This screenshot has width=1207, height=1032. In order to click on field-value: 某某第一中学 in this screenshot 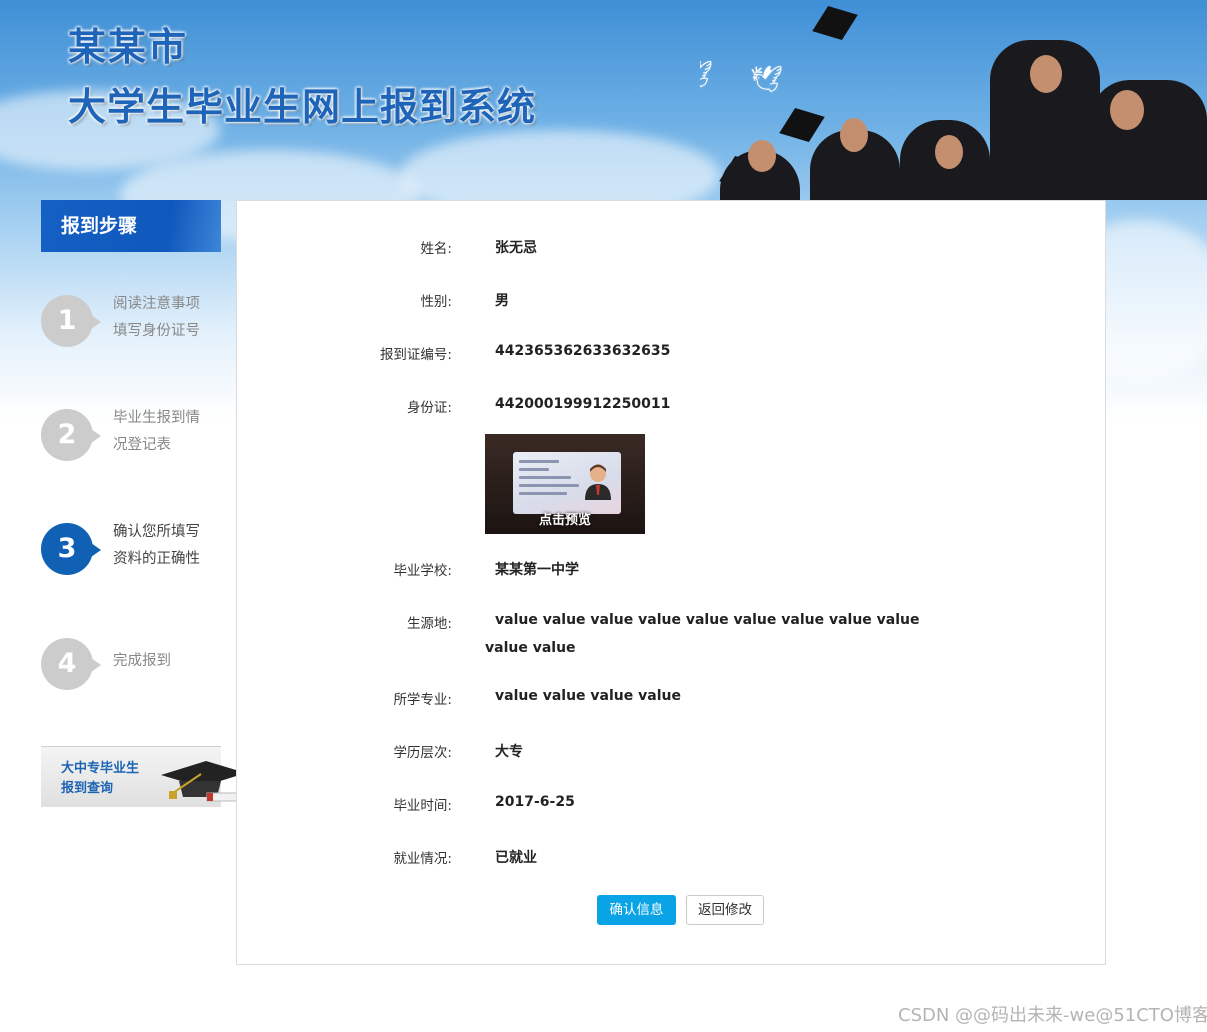, I will do `click(537, 570)`.